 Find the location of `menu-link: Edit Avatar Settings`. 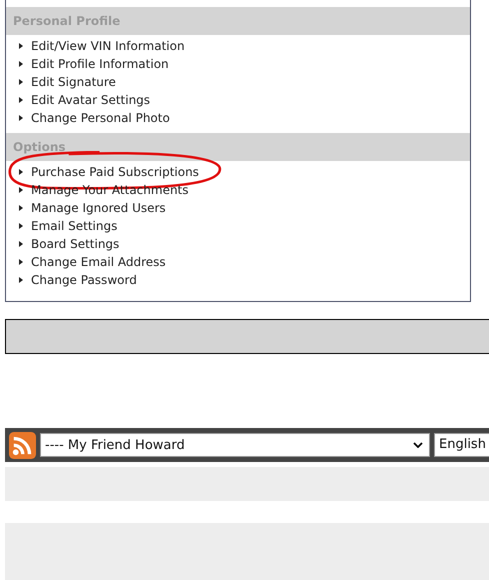

menu-link: Edit Avatar Settings is located at coordinates (90, 100).